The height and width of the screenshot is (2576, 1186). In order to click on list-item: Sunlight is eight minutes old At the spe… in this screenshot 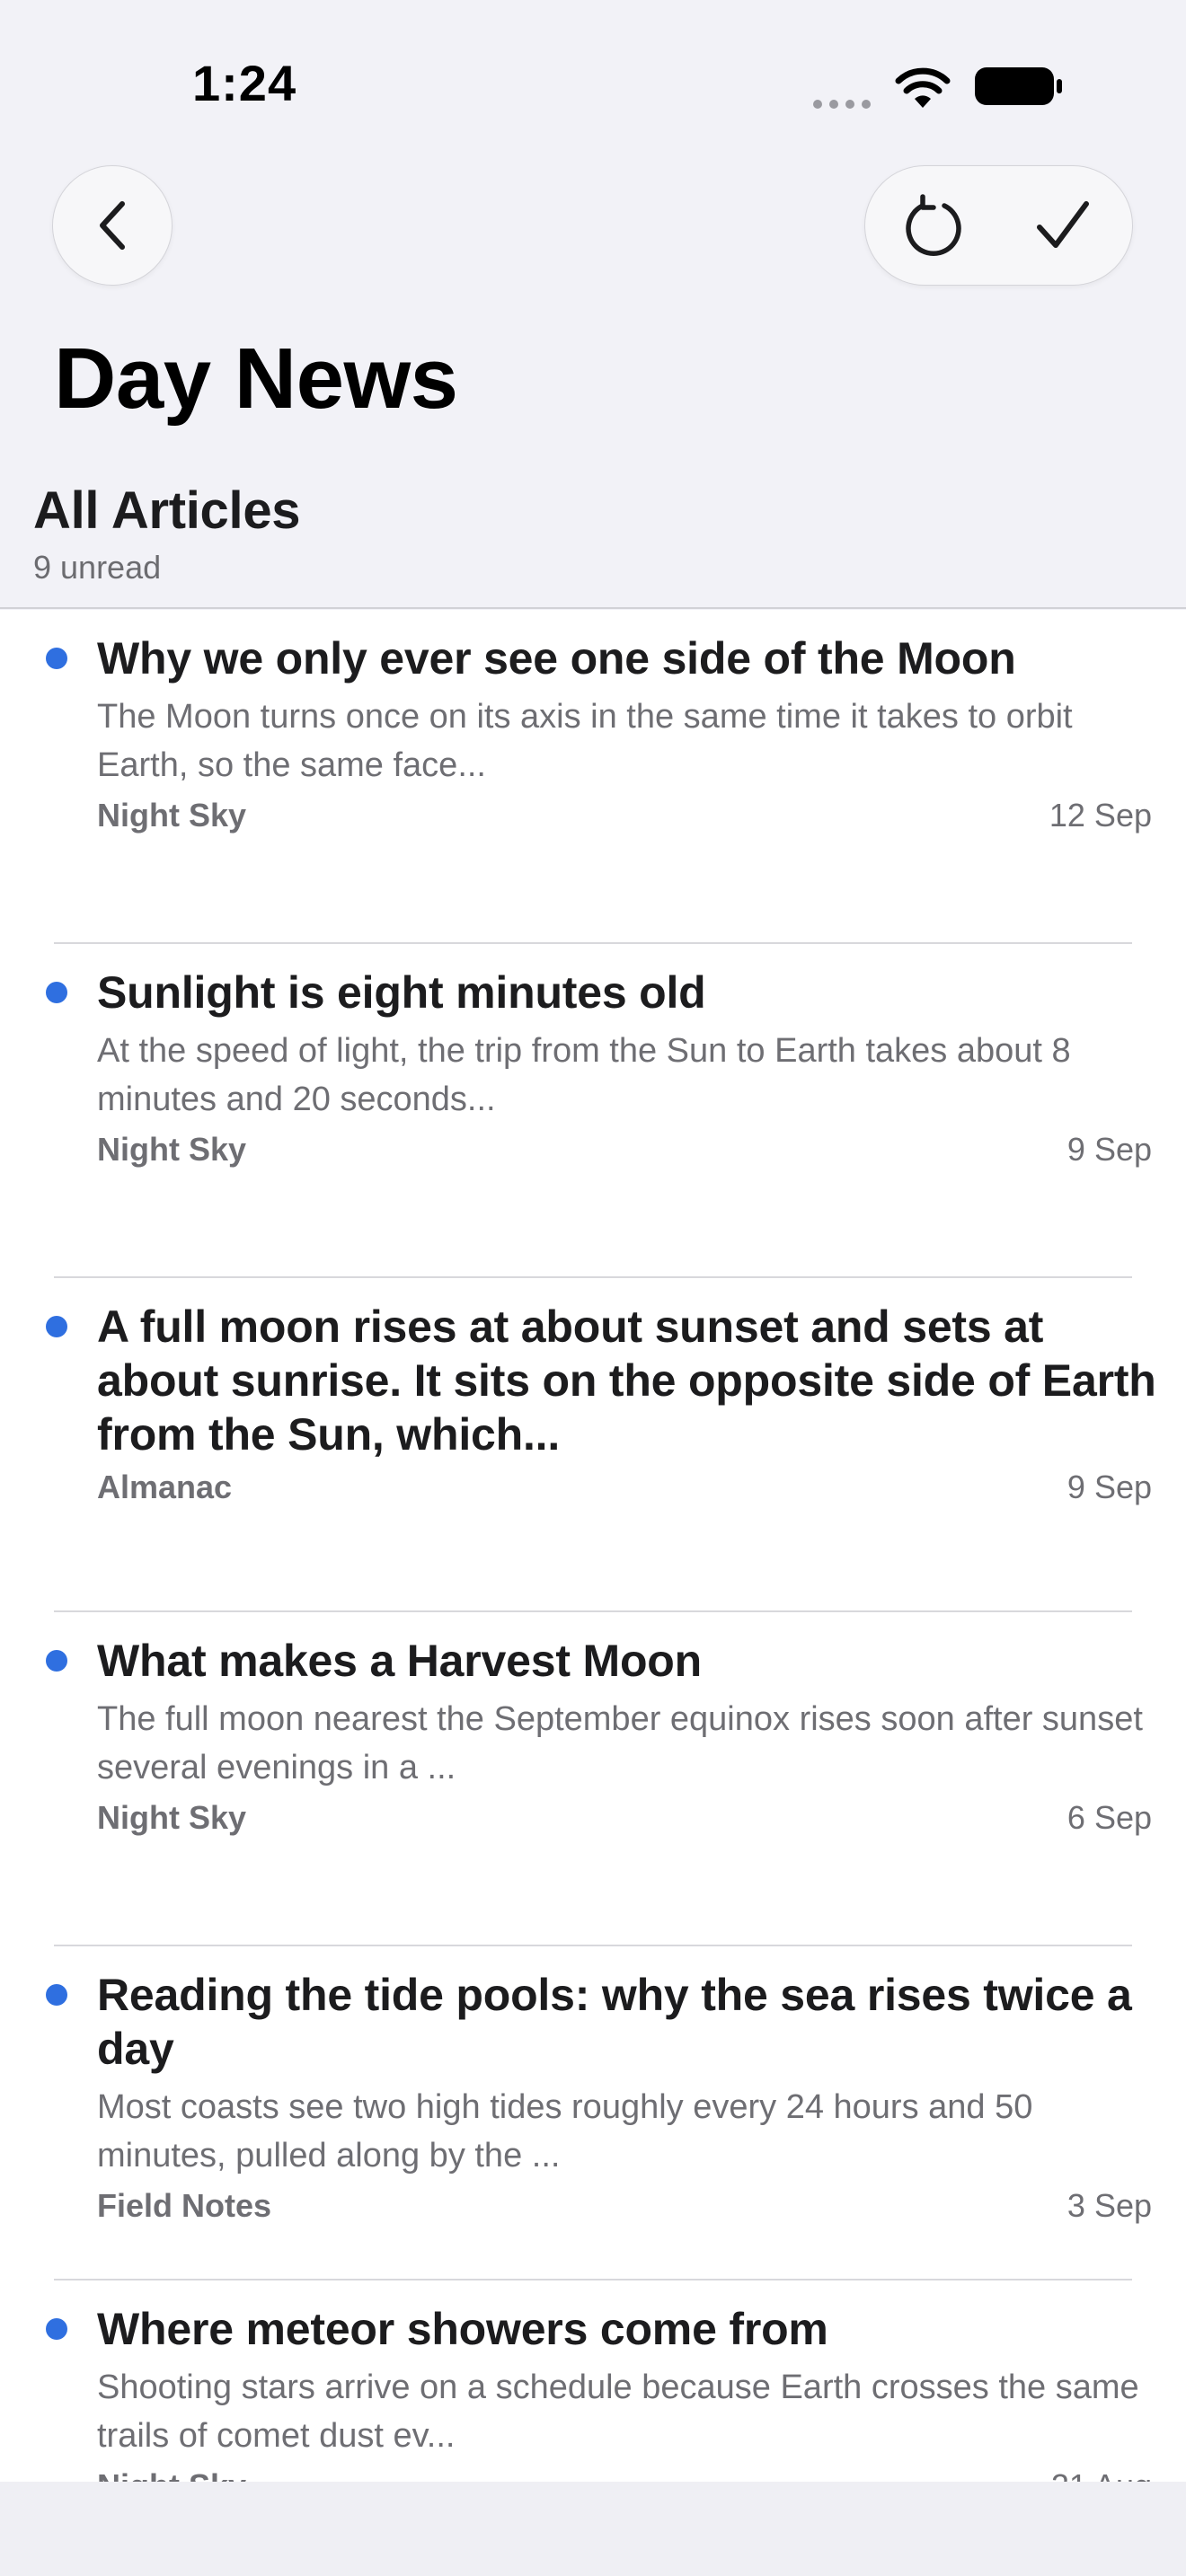, I will do `click(593, 1111)`.